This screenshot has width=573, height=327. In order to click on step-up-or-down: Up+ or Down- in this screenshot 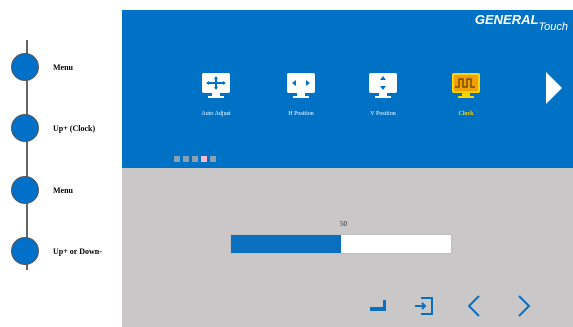, I will do `click(56, 251)`.